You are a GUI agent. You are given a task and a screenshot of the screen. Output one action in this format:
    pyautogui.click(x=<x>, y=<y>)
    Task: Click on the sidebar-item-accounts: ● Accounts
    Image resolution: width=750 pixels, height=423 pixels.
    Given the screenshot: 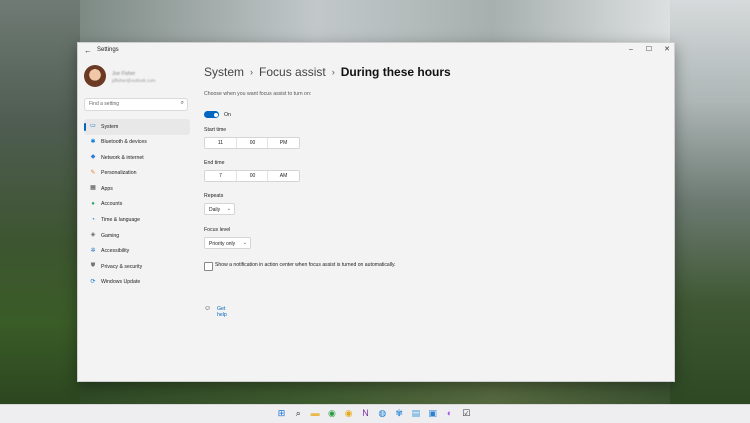 What is the action you would take?
    pyautogui.click(x=137, y=205)
    